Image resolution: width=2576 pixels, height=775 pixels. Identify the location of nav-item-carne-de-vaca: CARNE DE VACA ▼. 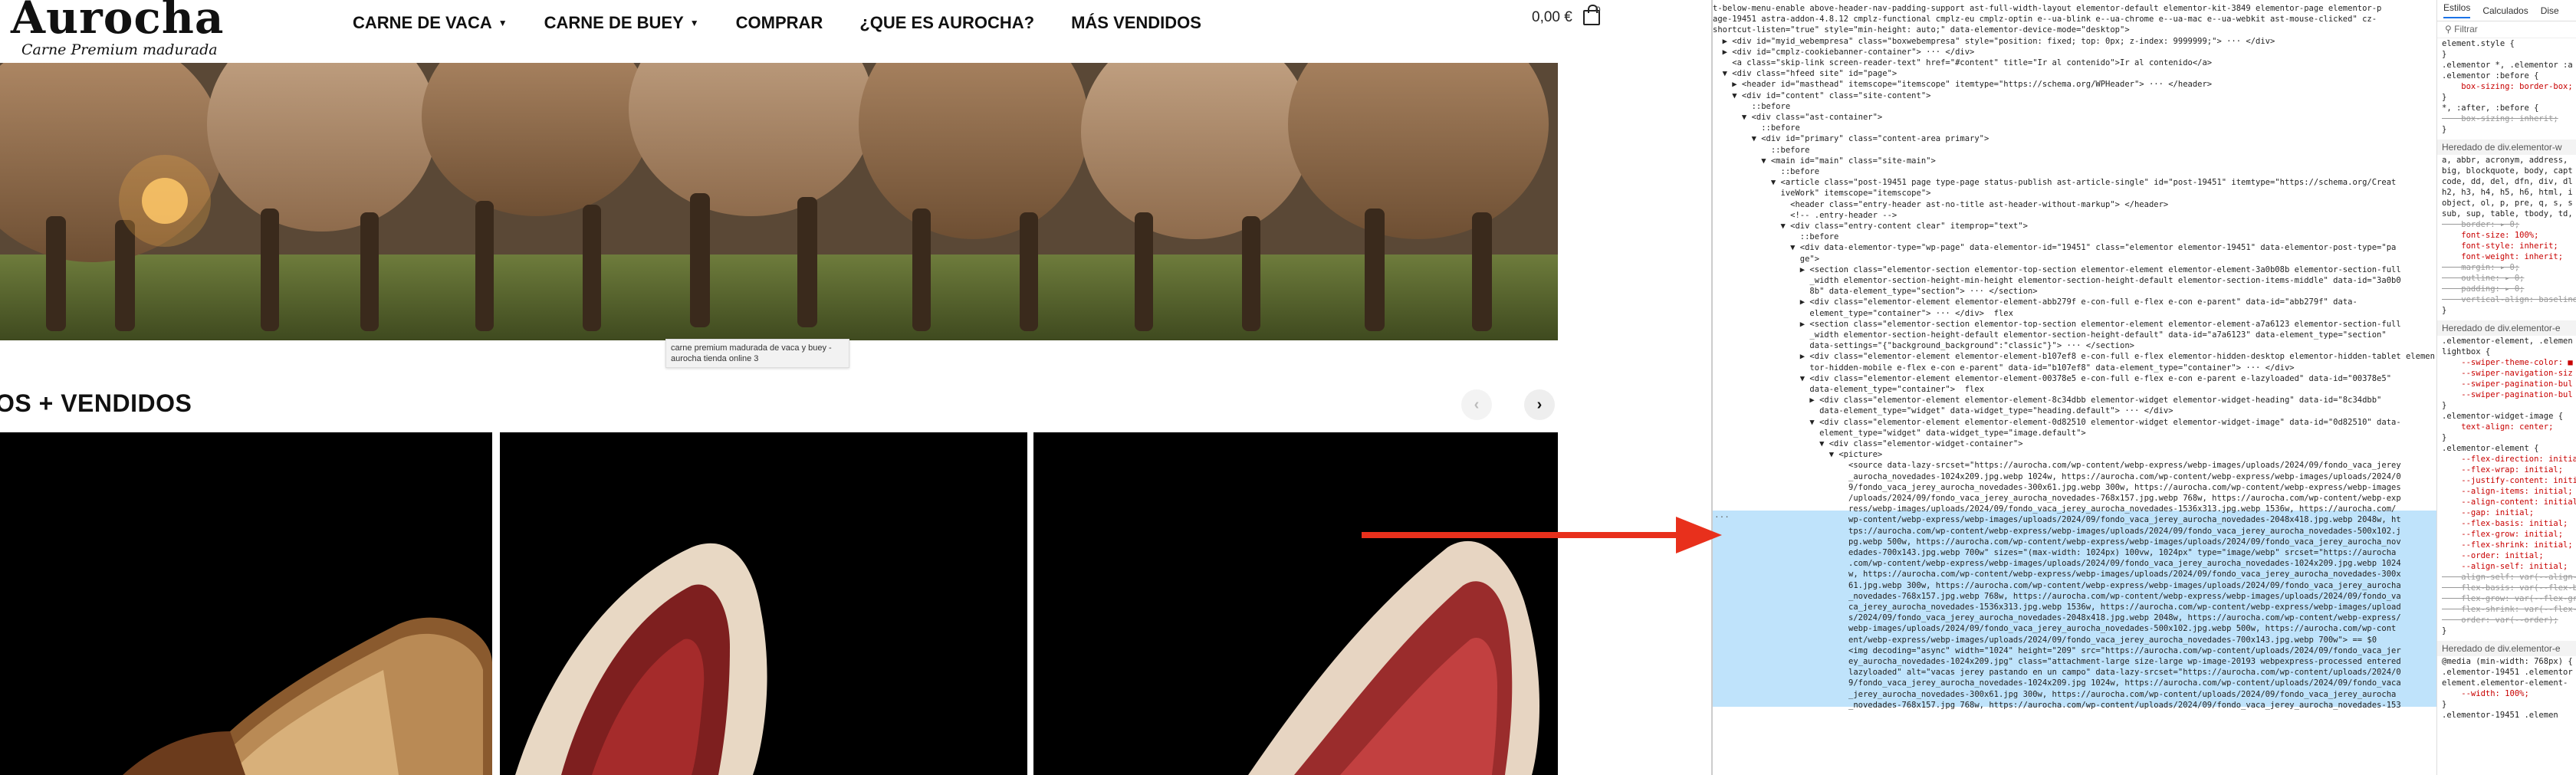
(430, 23).